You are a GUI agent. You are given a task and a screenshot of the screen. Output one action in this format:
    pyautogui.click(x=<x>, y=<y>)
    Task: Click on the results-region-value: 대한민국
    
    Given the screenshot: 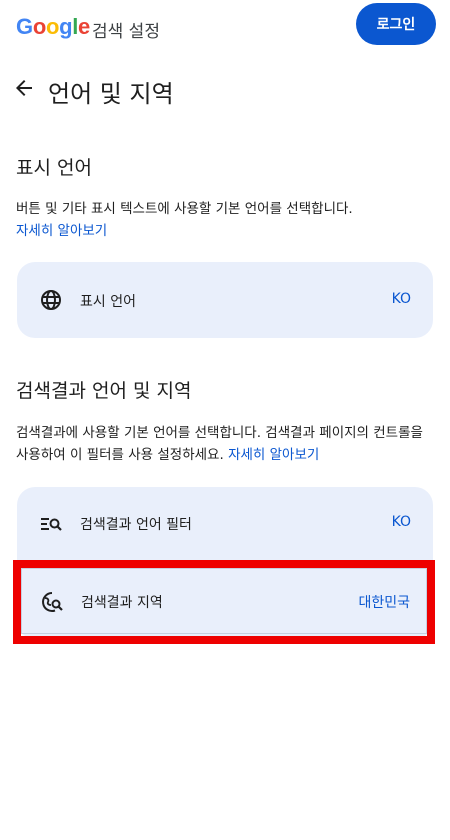 What is the action you would take?
    pyautogui.click(x=384, y=603)
    